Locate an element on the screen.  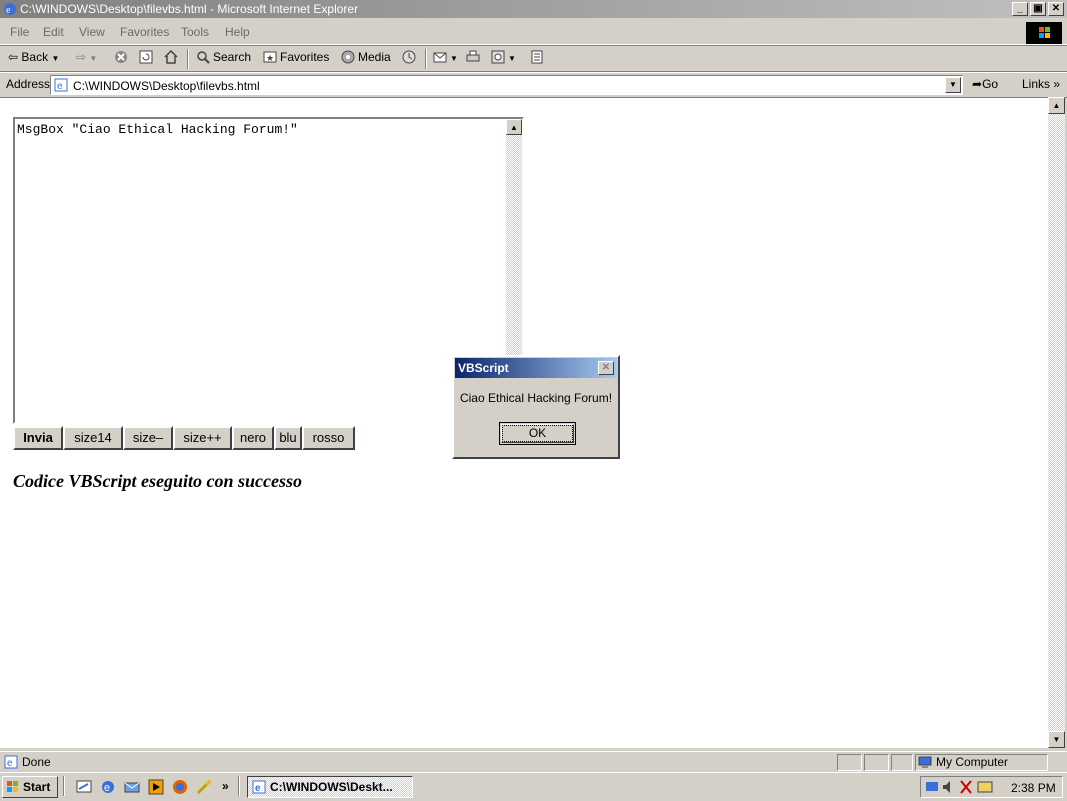
media-icon is located at coordinates (348, 57).